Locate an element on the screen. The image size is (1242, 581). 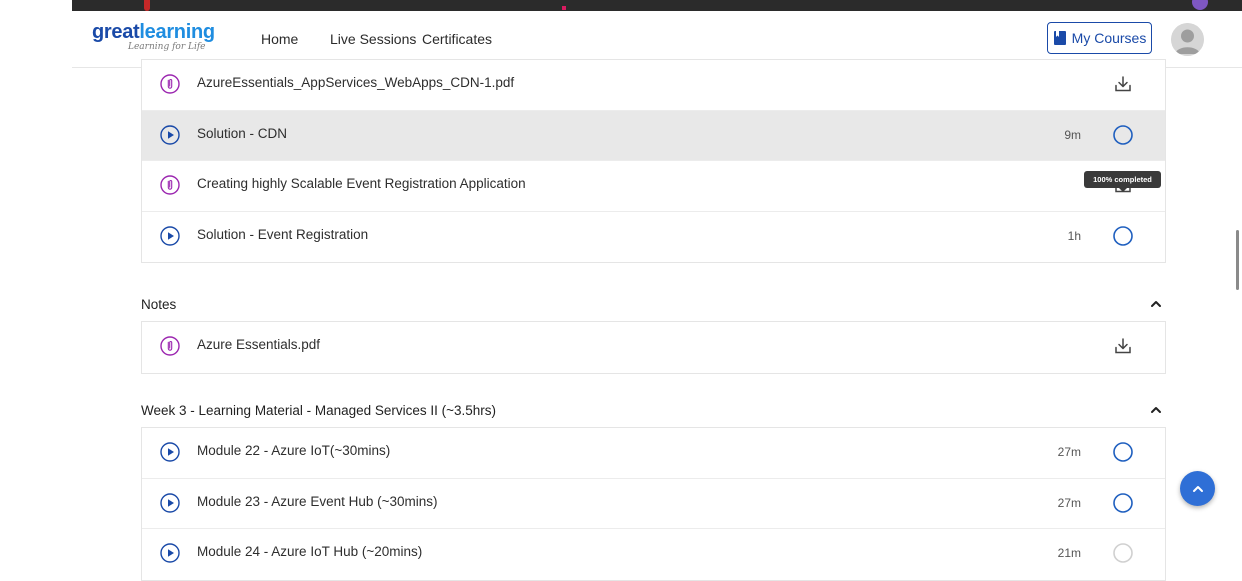
item-title: Module 24 - Azure IoT Hub (~20mins) is located at coordinates (310, 551).